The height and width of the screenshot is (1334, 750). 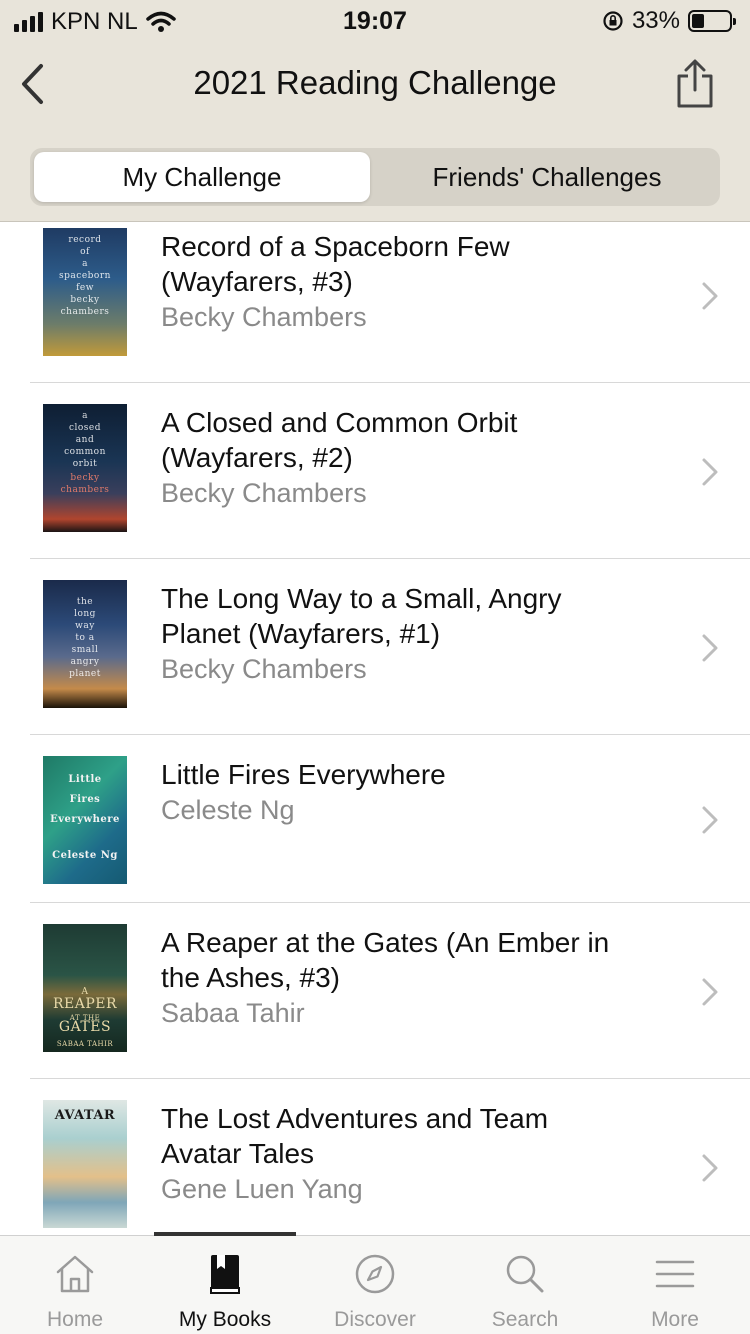 What do you see at coordinates (613, 21) in the screenshot?
I see `rotation-lock-icon` at bounding box center [613, 21].